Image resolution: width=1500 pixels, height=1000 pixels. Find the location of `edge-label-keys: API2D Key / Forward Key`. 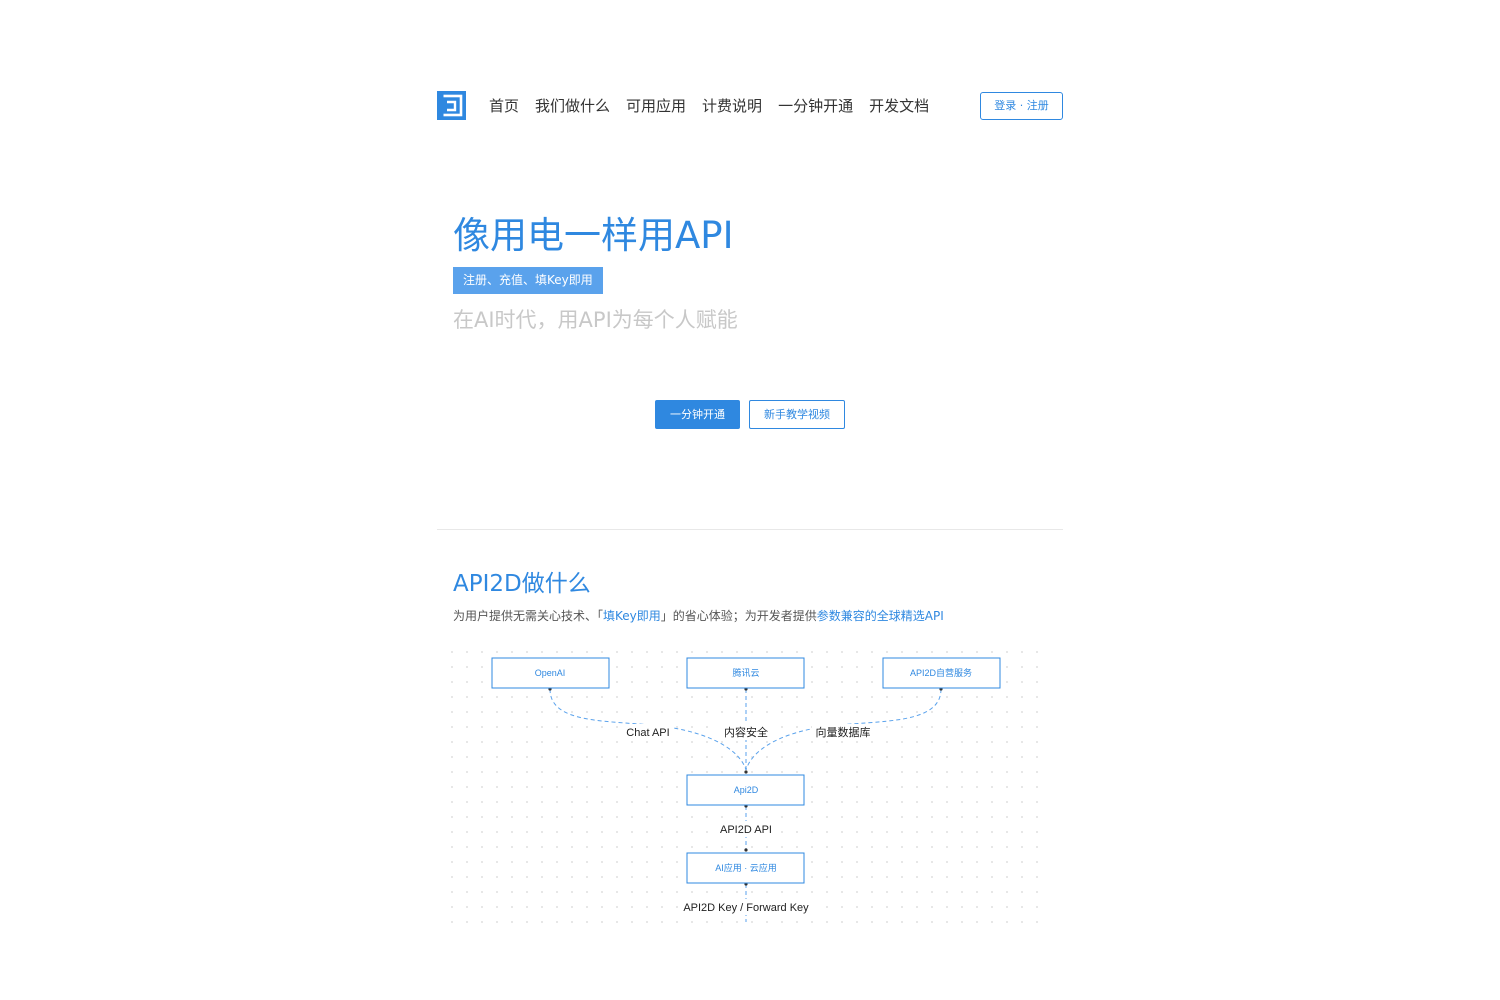

edge-label-keys: API2D Key / Forward Key is located at coordinates (746, 908).